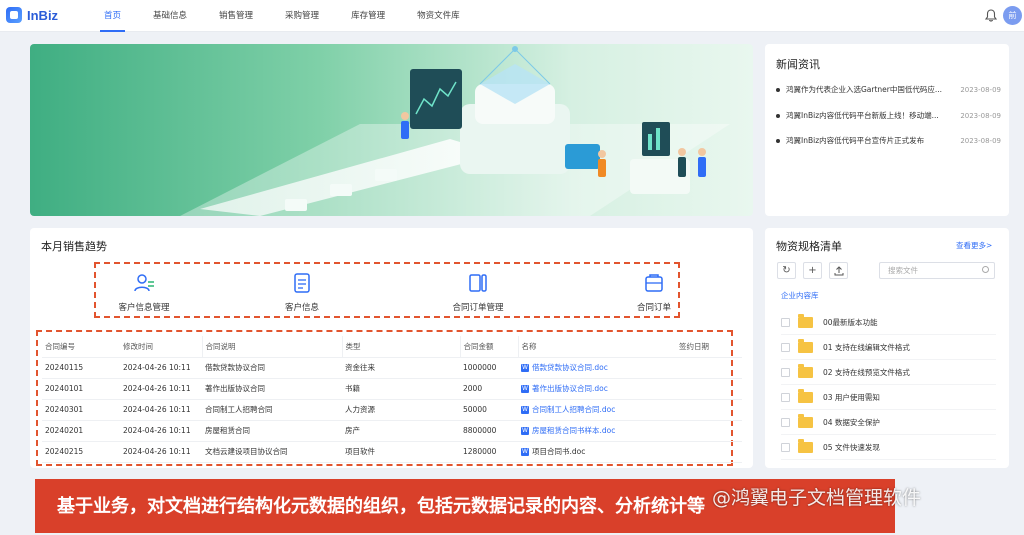 The width and height of the screenshot is (1024, 535). Describe the element at coordinates (888, 447) in the screenshot. I see `folder-row: 05 文件快速发现` at that location.